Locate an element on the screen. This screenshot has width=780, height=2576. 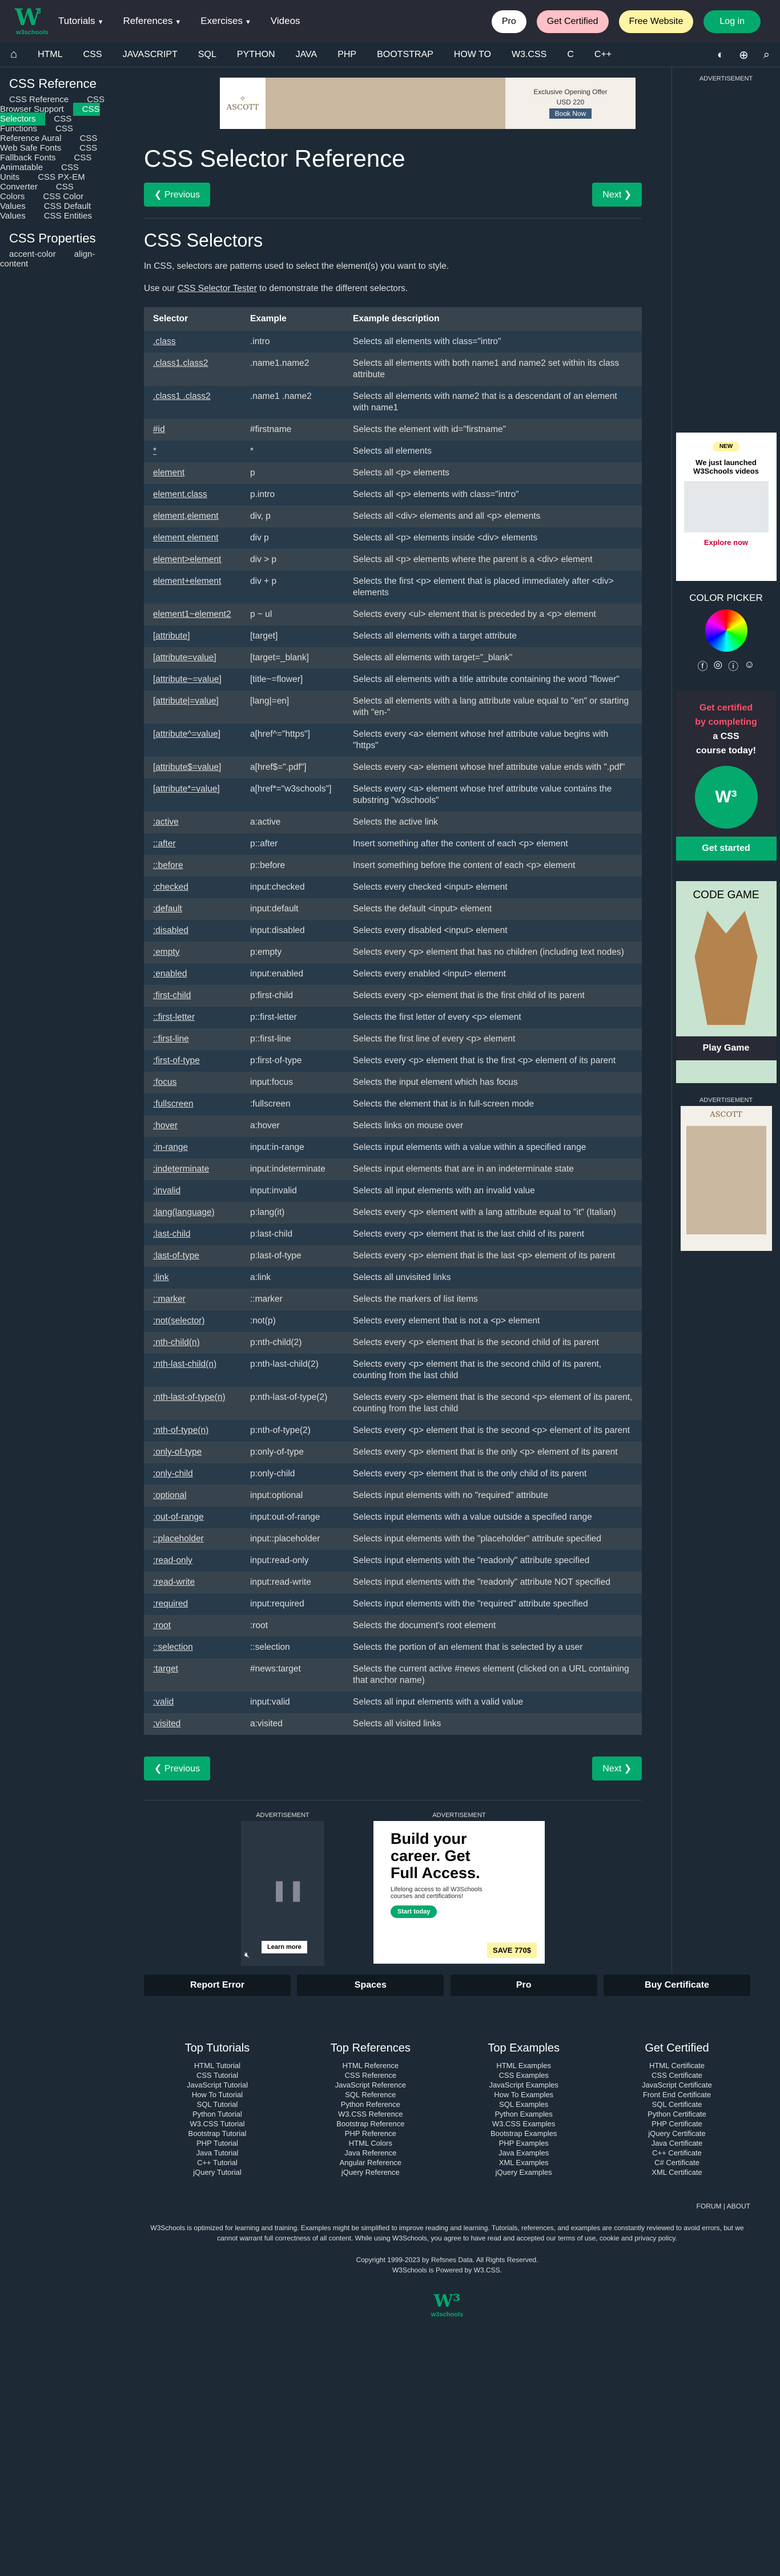
footer-link: C# Certificate is located at coordinates (677, 2162).